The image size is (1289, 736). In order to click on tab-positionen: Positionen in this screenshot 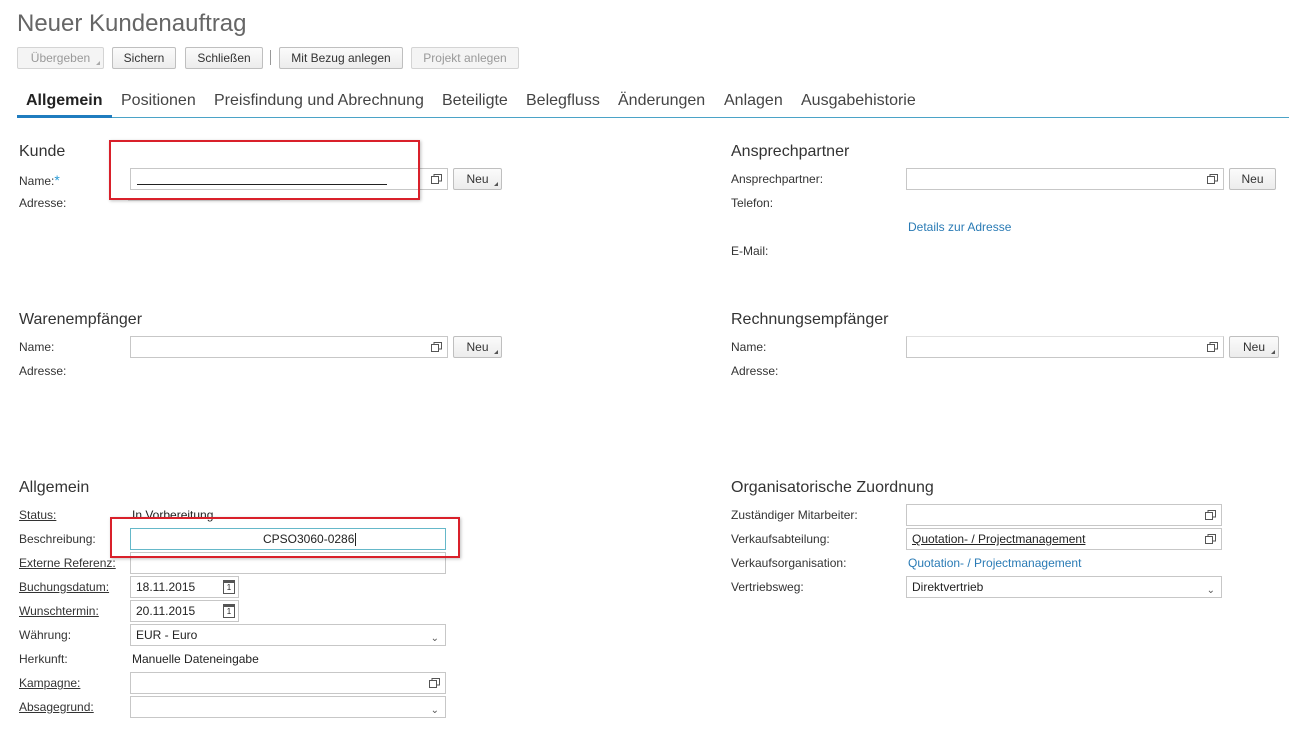, I will do `click(158, 101)`.